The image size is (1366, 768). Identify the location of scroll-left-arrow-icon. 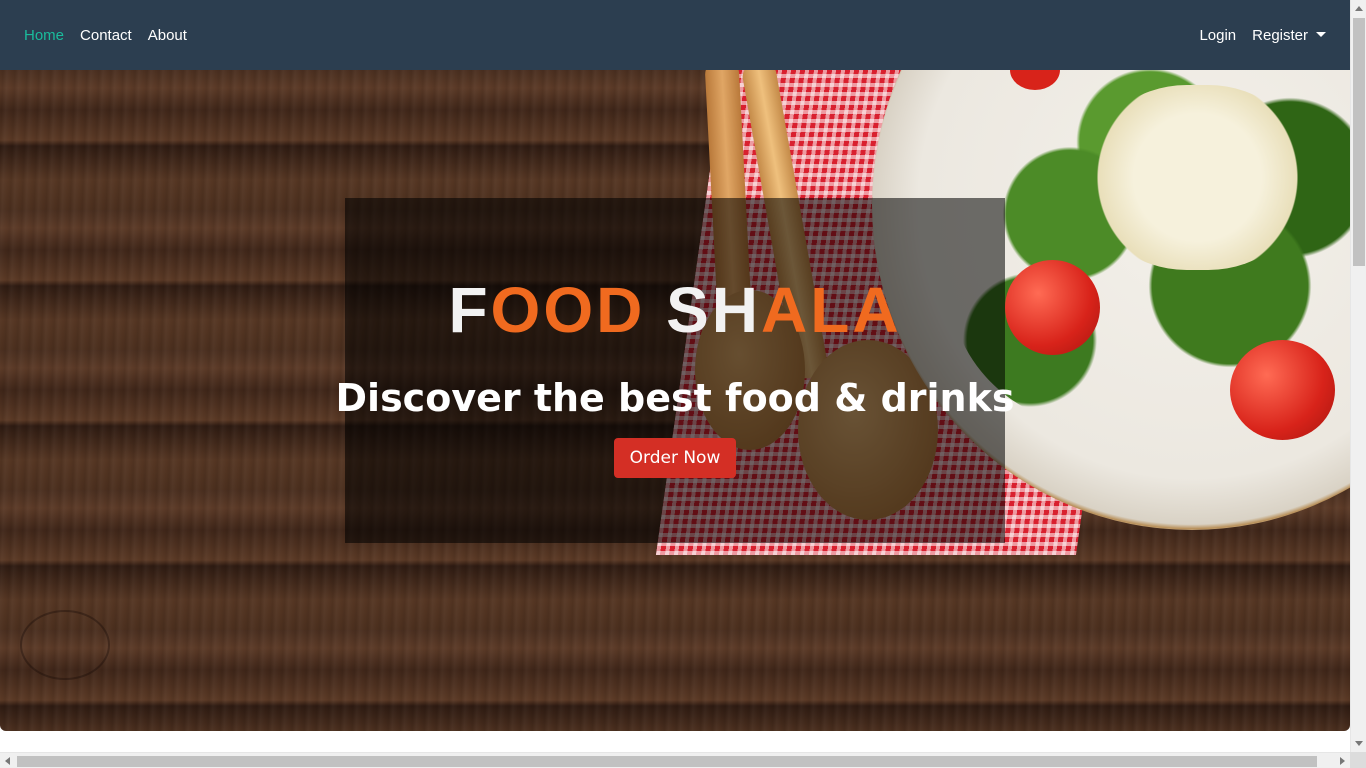
(7, 761).